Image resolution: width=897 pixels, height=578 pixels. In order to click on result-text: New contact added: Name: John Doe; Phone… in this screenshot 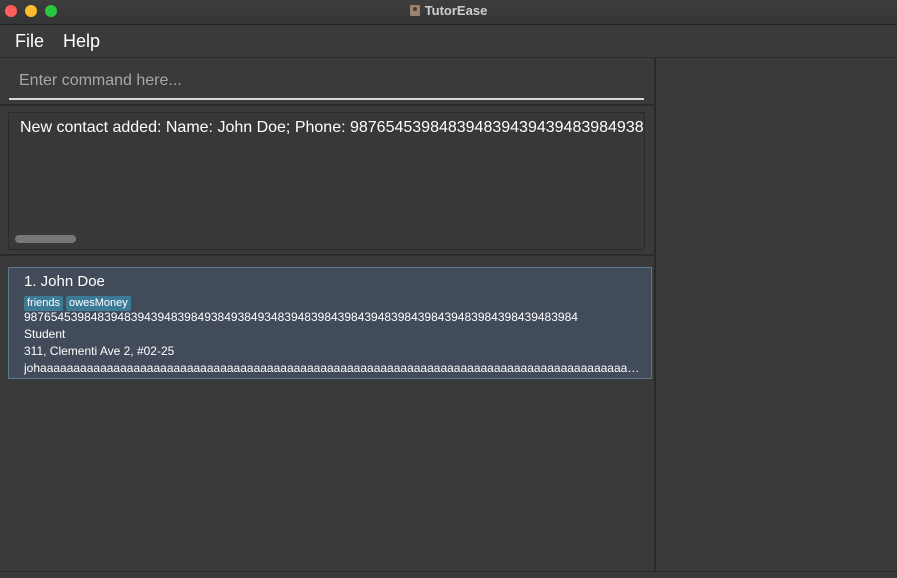, I will do `click(332, 127)`.